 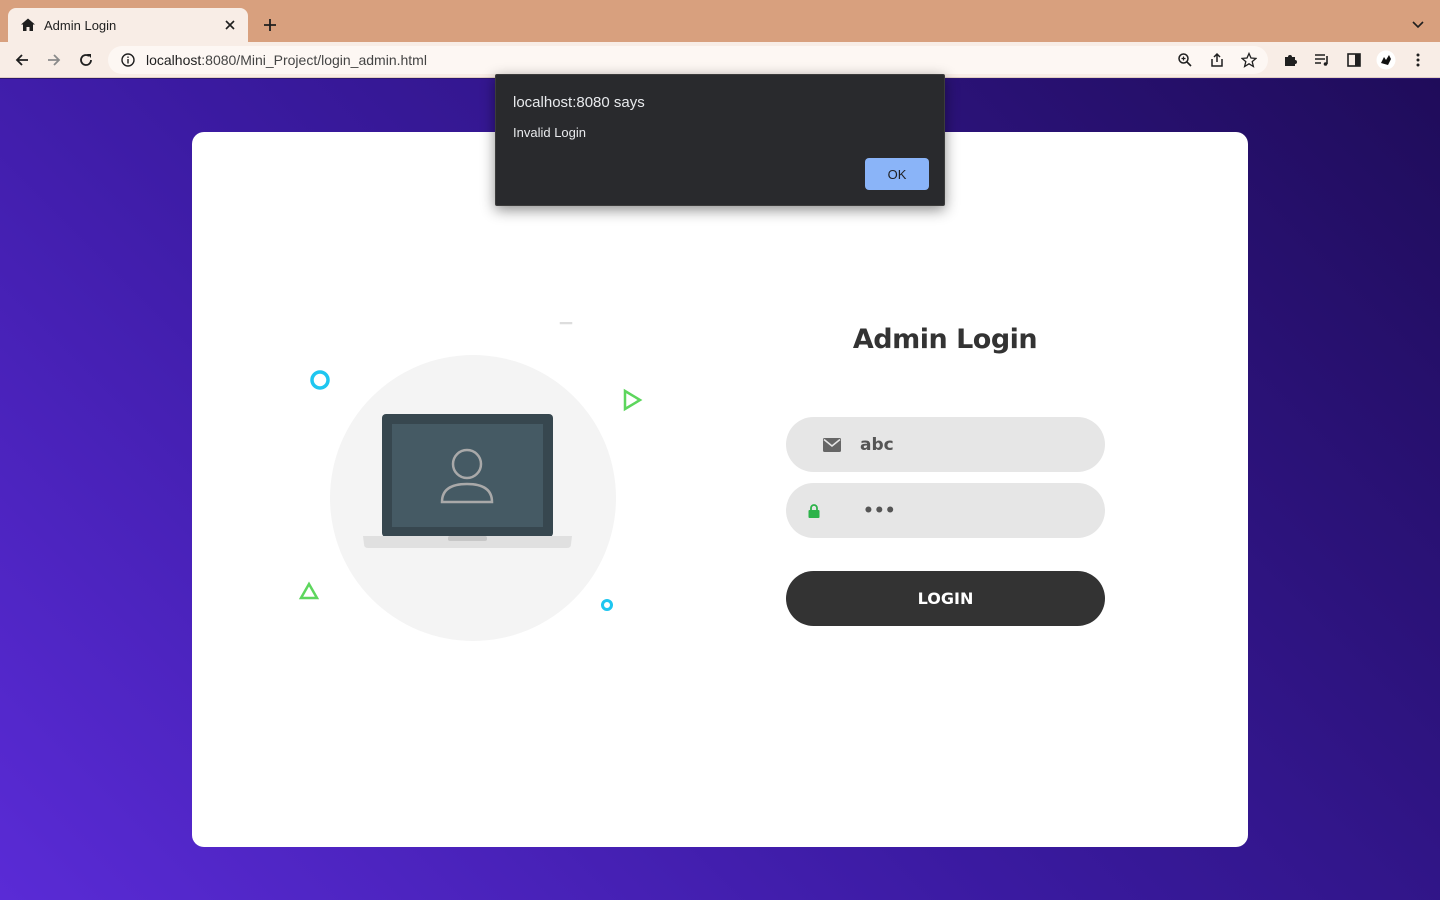 I want to click on tab-strip: Admin Login, so click(x=720, y=21).